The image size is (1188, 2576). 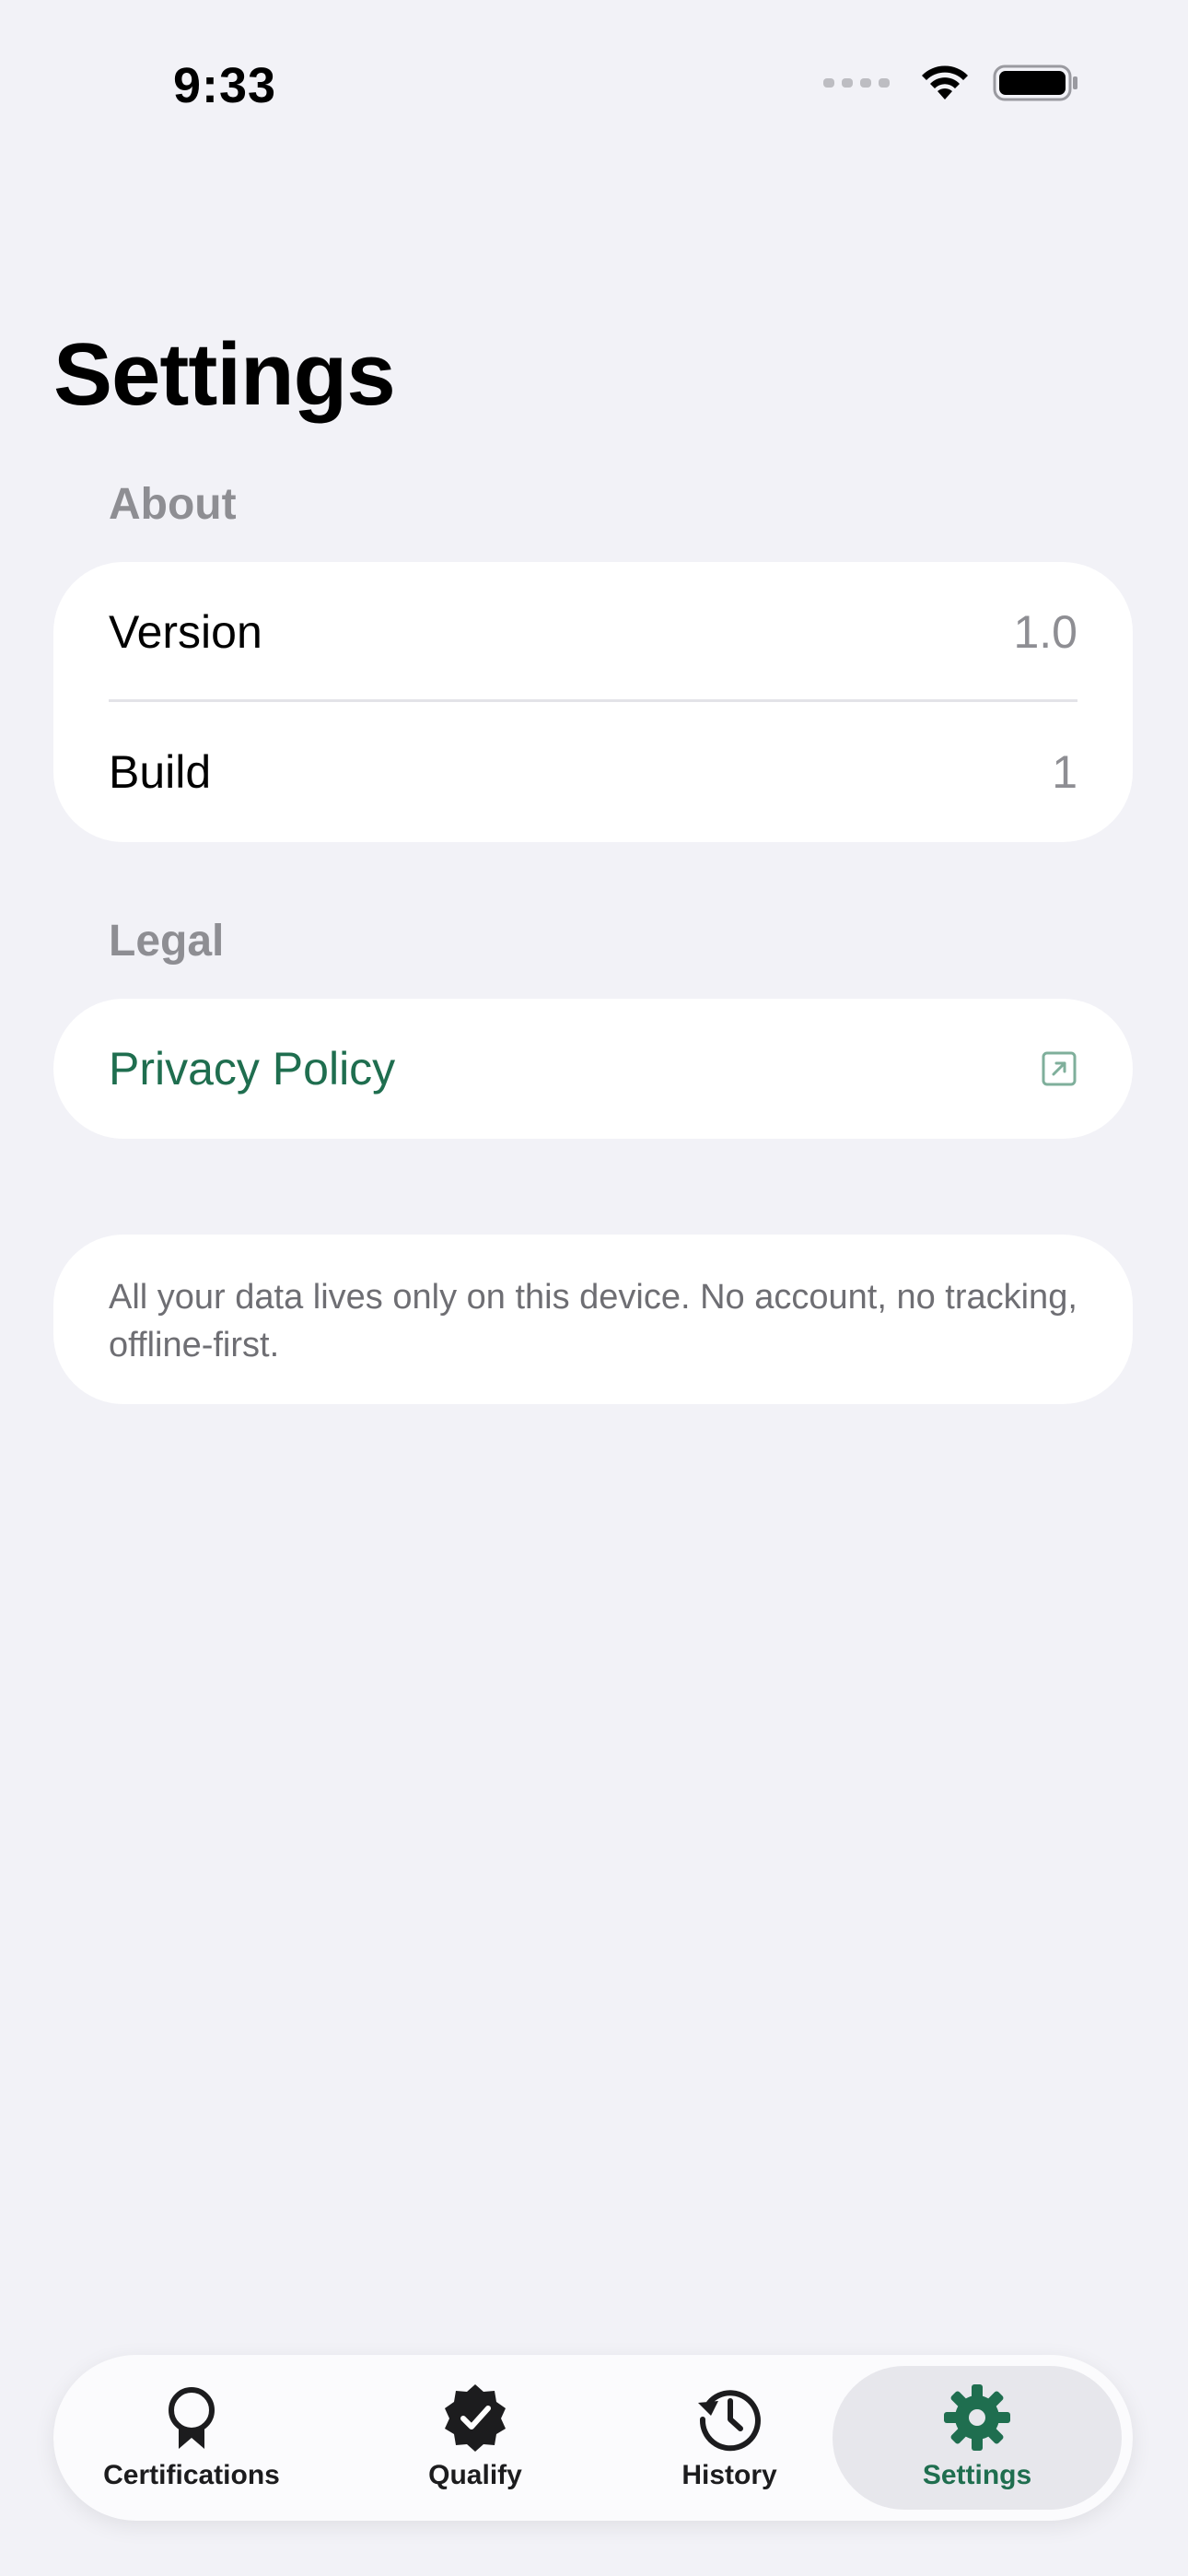 What do you see at coordinates (1060, 1068) in the screenshot?
I see `external-link-icon` at bounding box center [1060, 1068].